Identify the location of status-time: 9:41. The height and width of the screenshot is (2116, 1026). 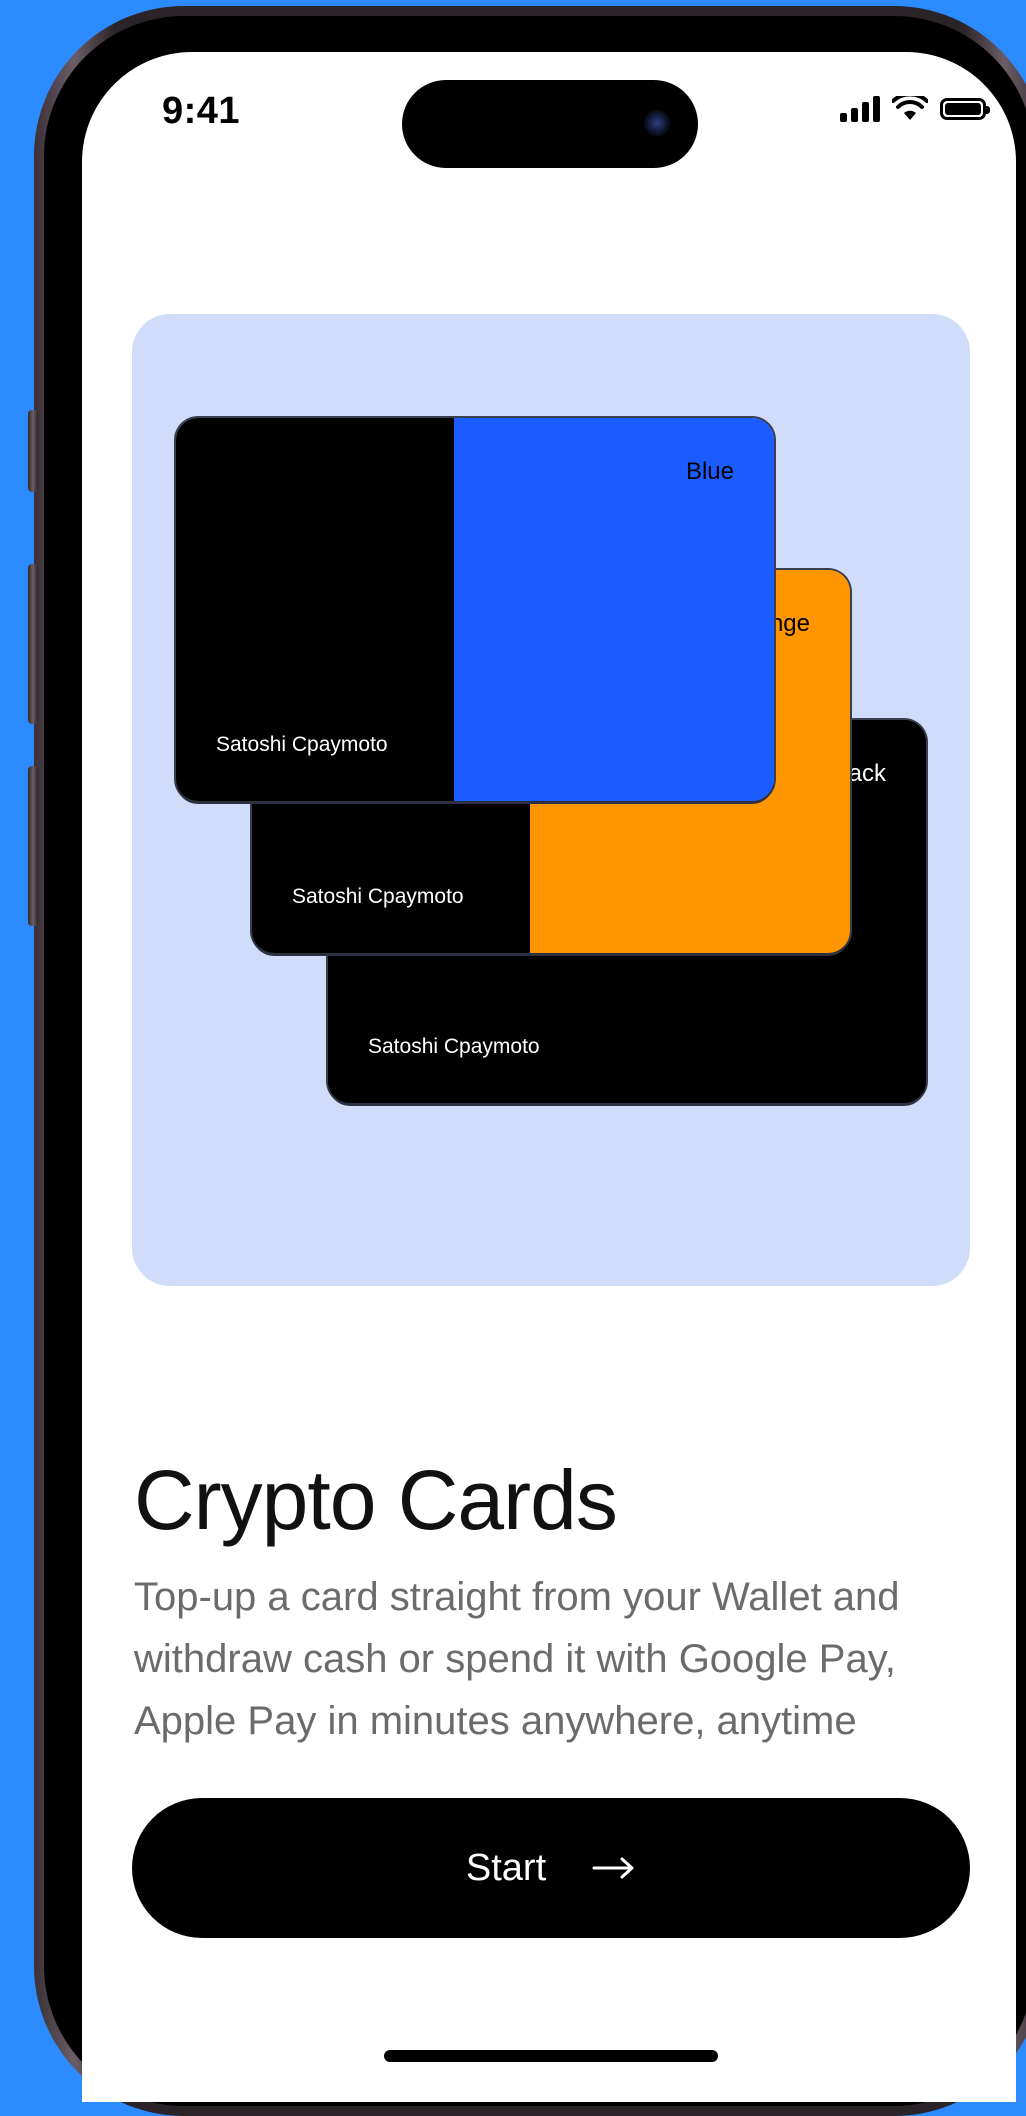
(201, 111).